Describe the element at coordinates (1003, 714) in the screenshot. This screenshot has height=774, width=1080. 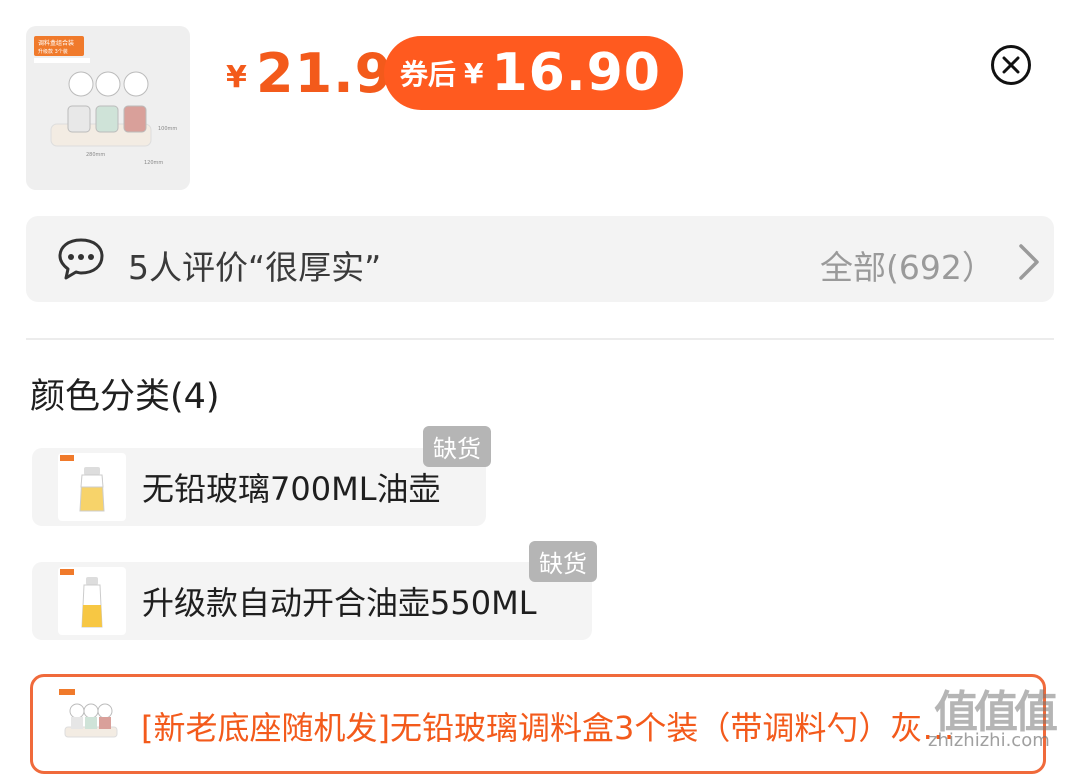
I see `watermark: 值值值 zhizhizhi.com` at that location.